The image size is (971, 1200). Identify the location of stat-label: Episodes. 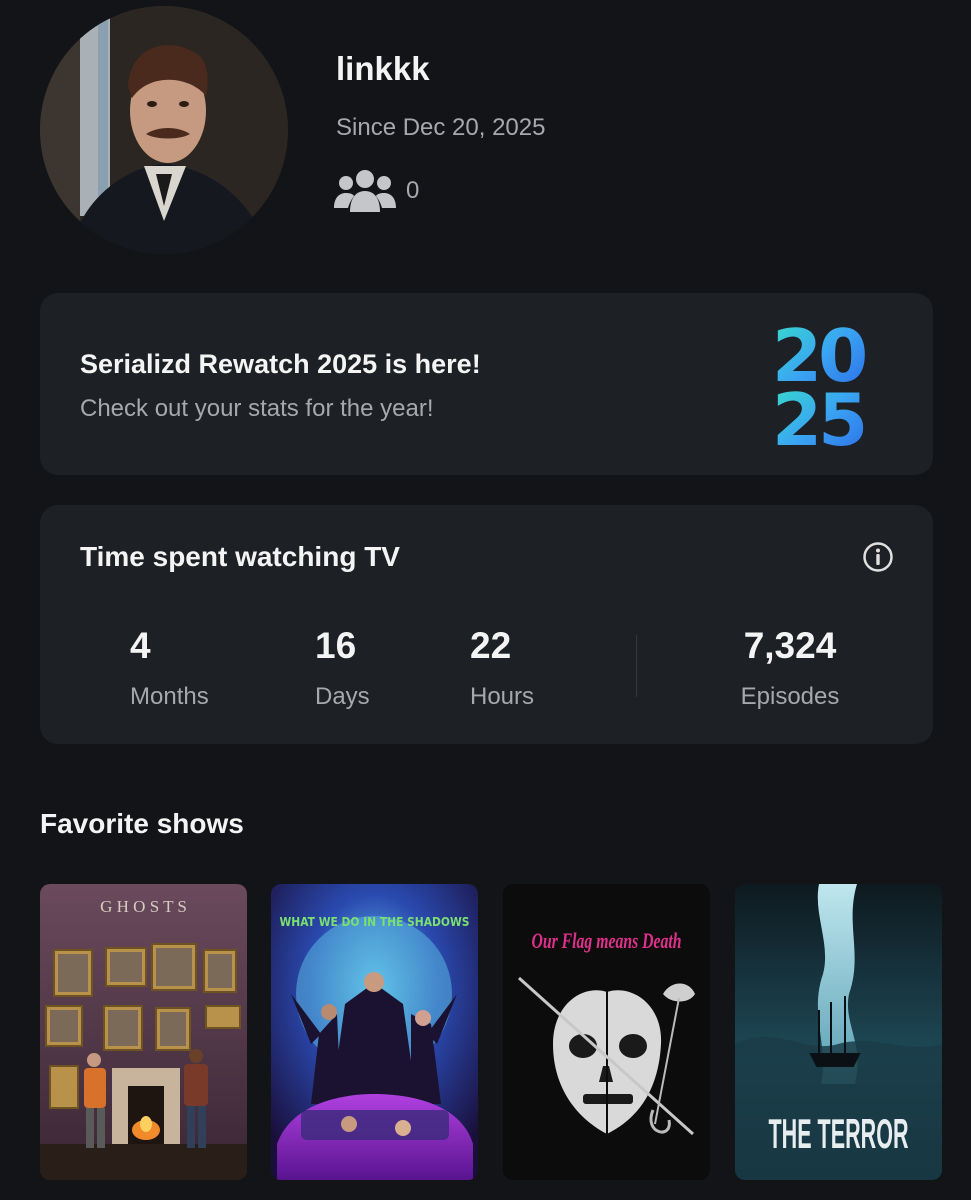
(790, 696).